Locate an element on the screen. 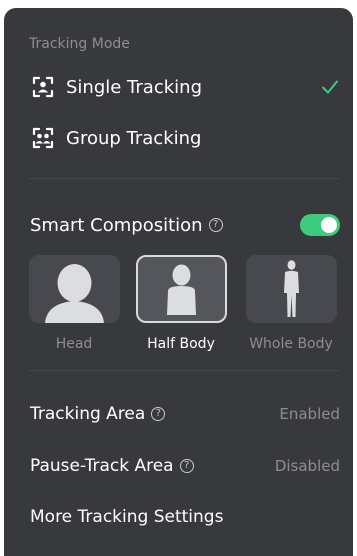  composition-whole-body-label: Whole Body is located at coordinates (291, 344).